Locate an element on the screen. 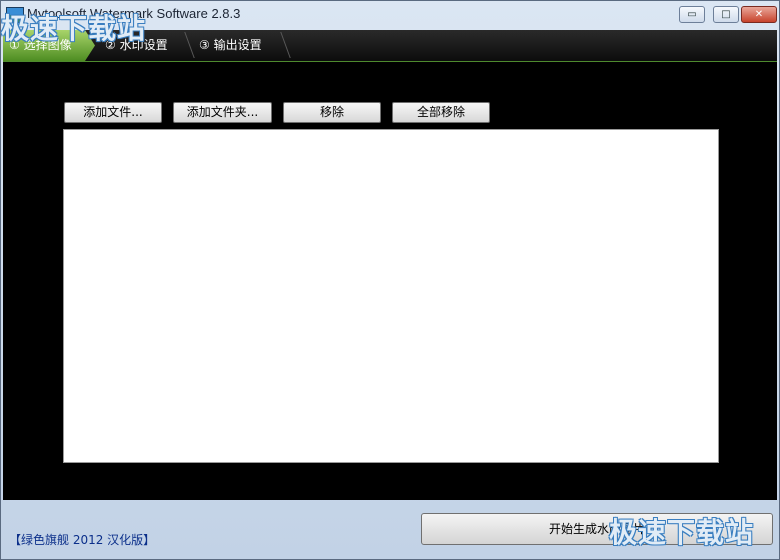 This screenshot has height=560, width=780. minimize-button: ▭ is located at coordinates (692, 14).